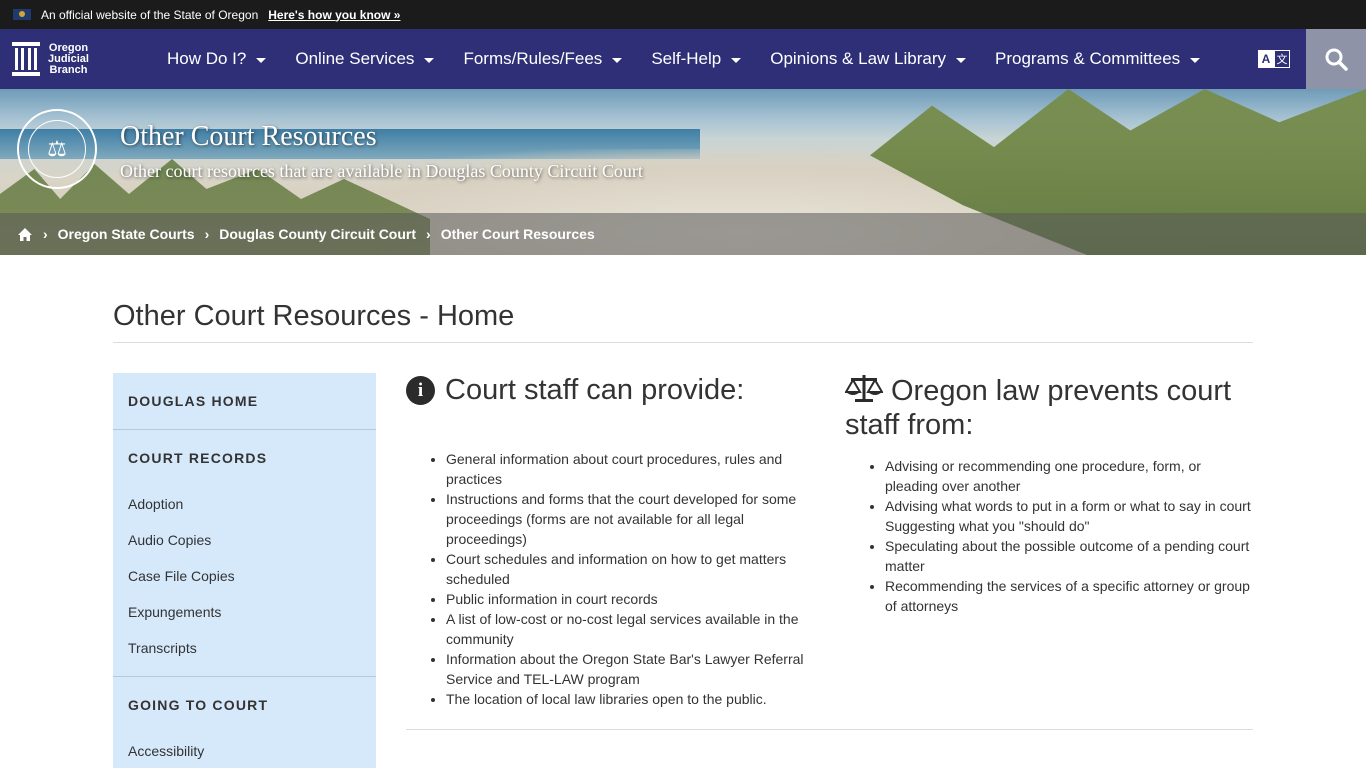 The height and width of the screenshot is (768, 1366). Describe the element at coordinates (244, 540) in the screenshot. I see `sidebar-item-audio-copies: Audio Copies` at that location.